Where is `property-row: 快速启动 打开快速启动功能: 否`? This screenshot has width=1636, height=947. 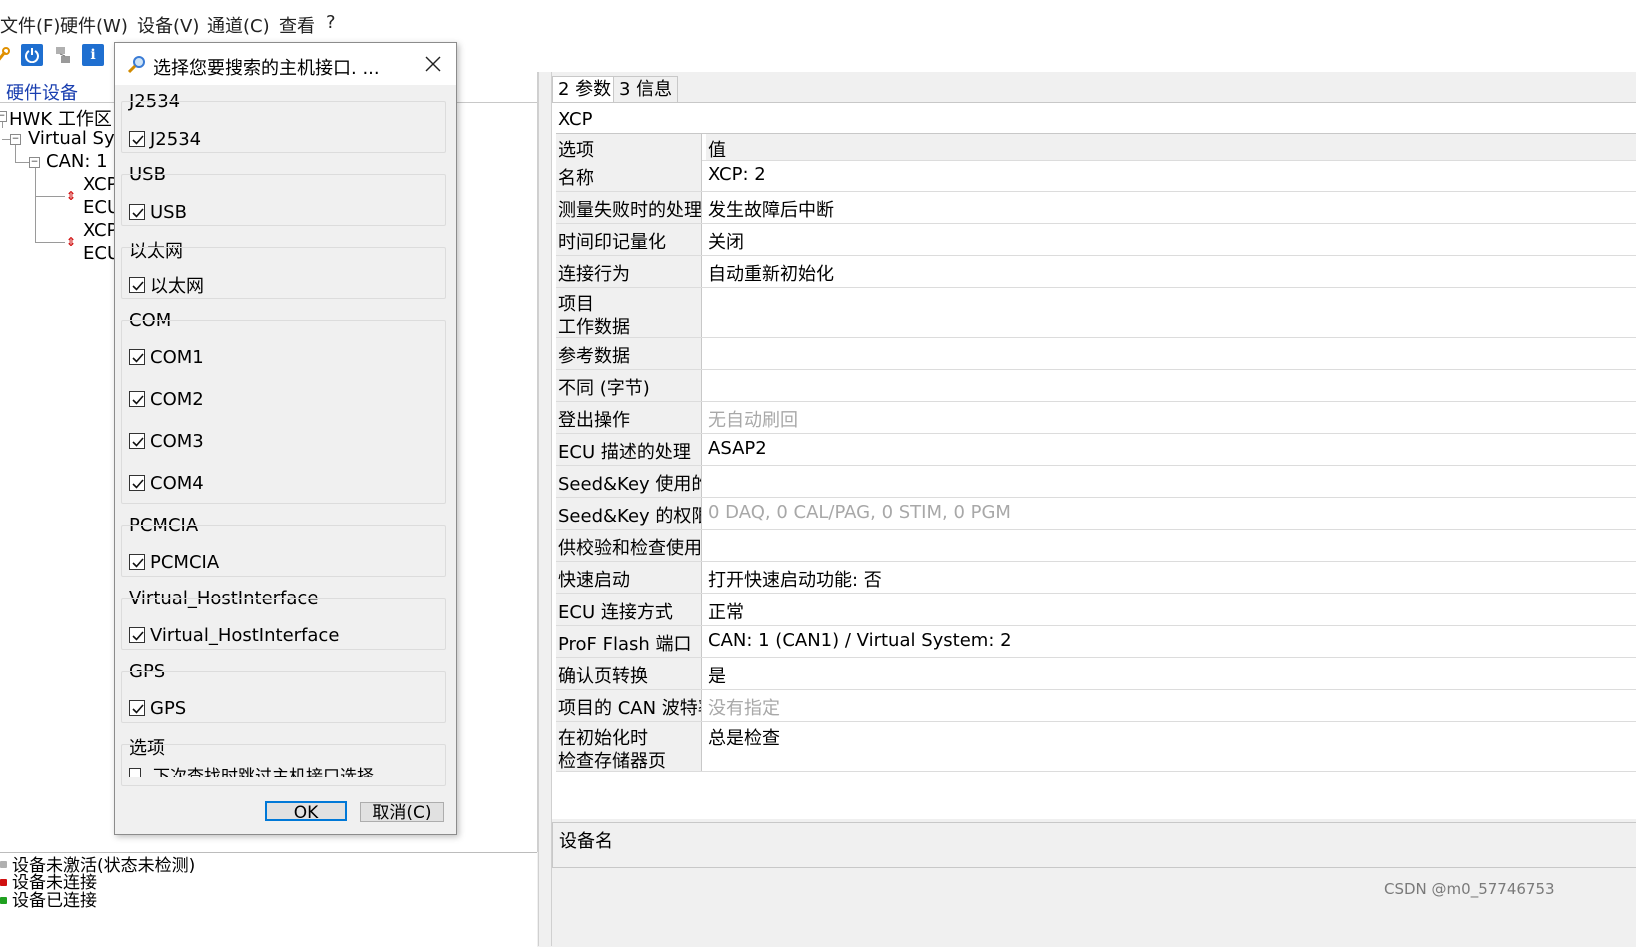 property-row: 快速启动 打开快速启动功能: 否 is located at coordinates (1096, 578).